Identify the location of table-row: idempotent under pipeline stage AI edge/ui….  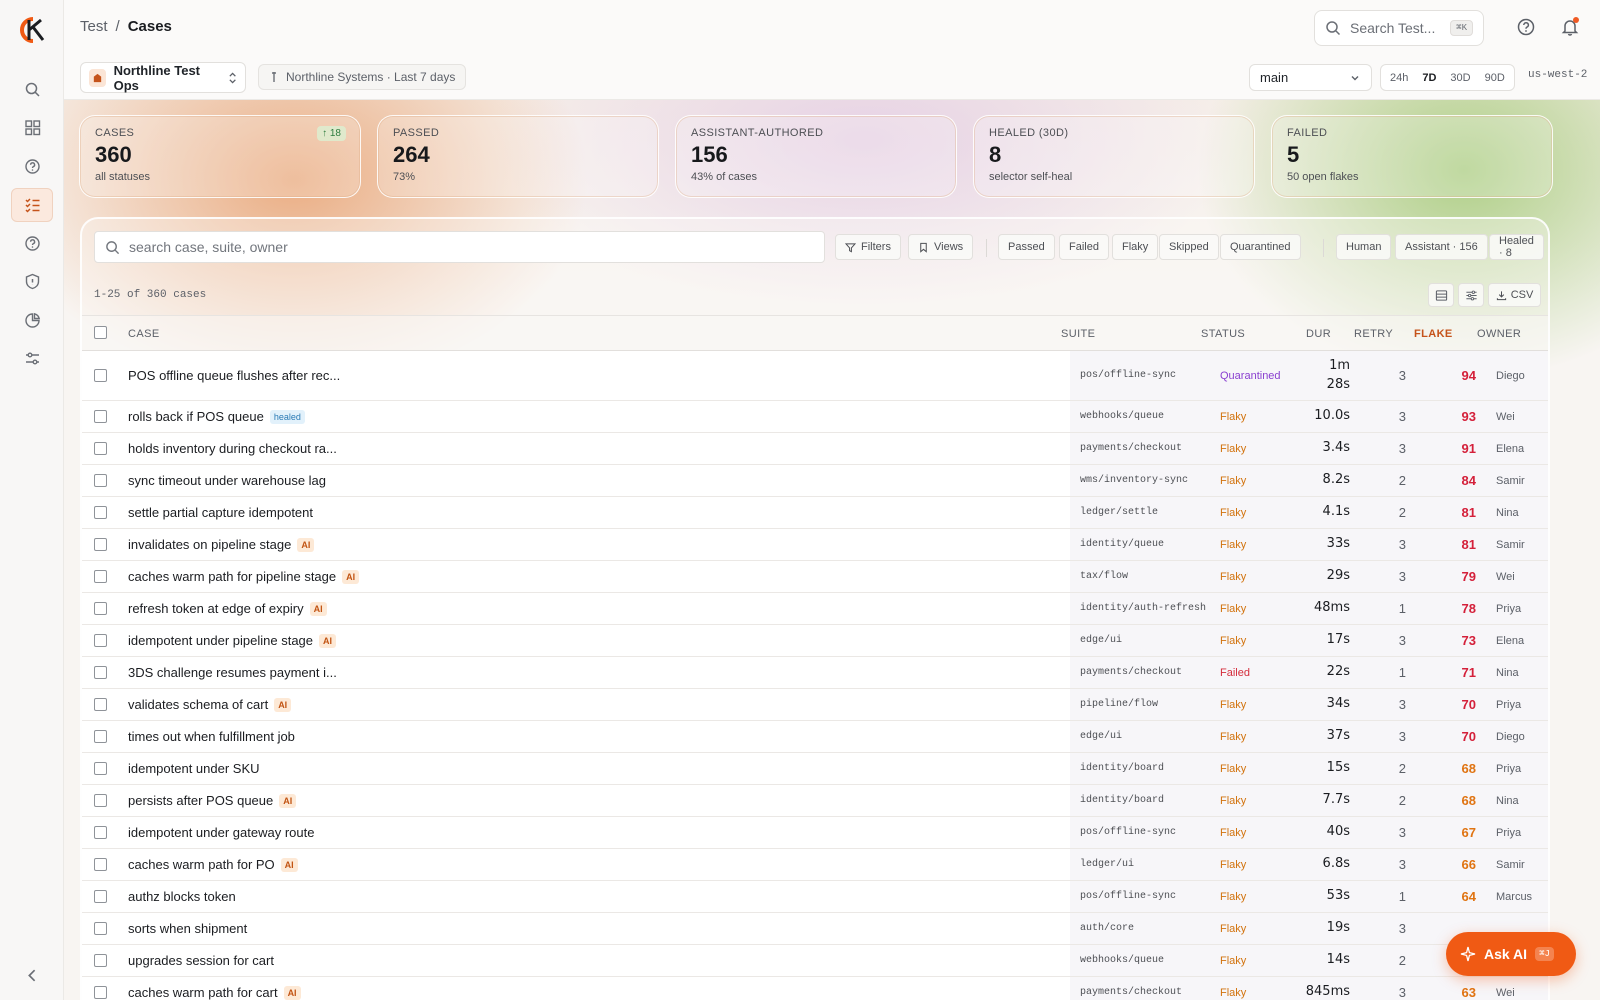
(815, 641).